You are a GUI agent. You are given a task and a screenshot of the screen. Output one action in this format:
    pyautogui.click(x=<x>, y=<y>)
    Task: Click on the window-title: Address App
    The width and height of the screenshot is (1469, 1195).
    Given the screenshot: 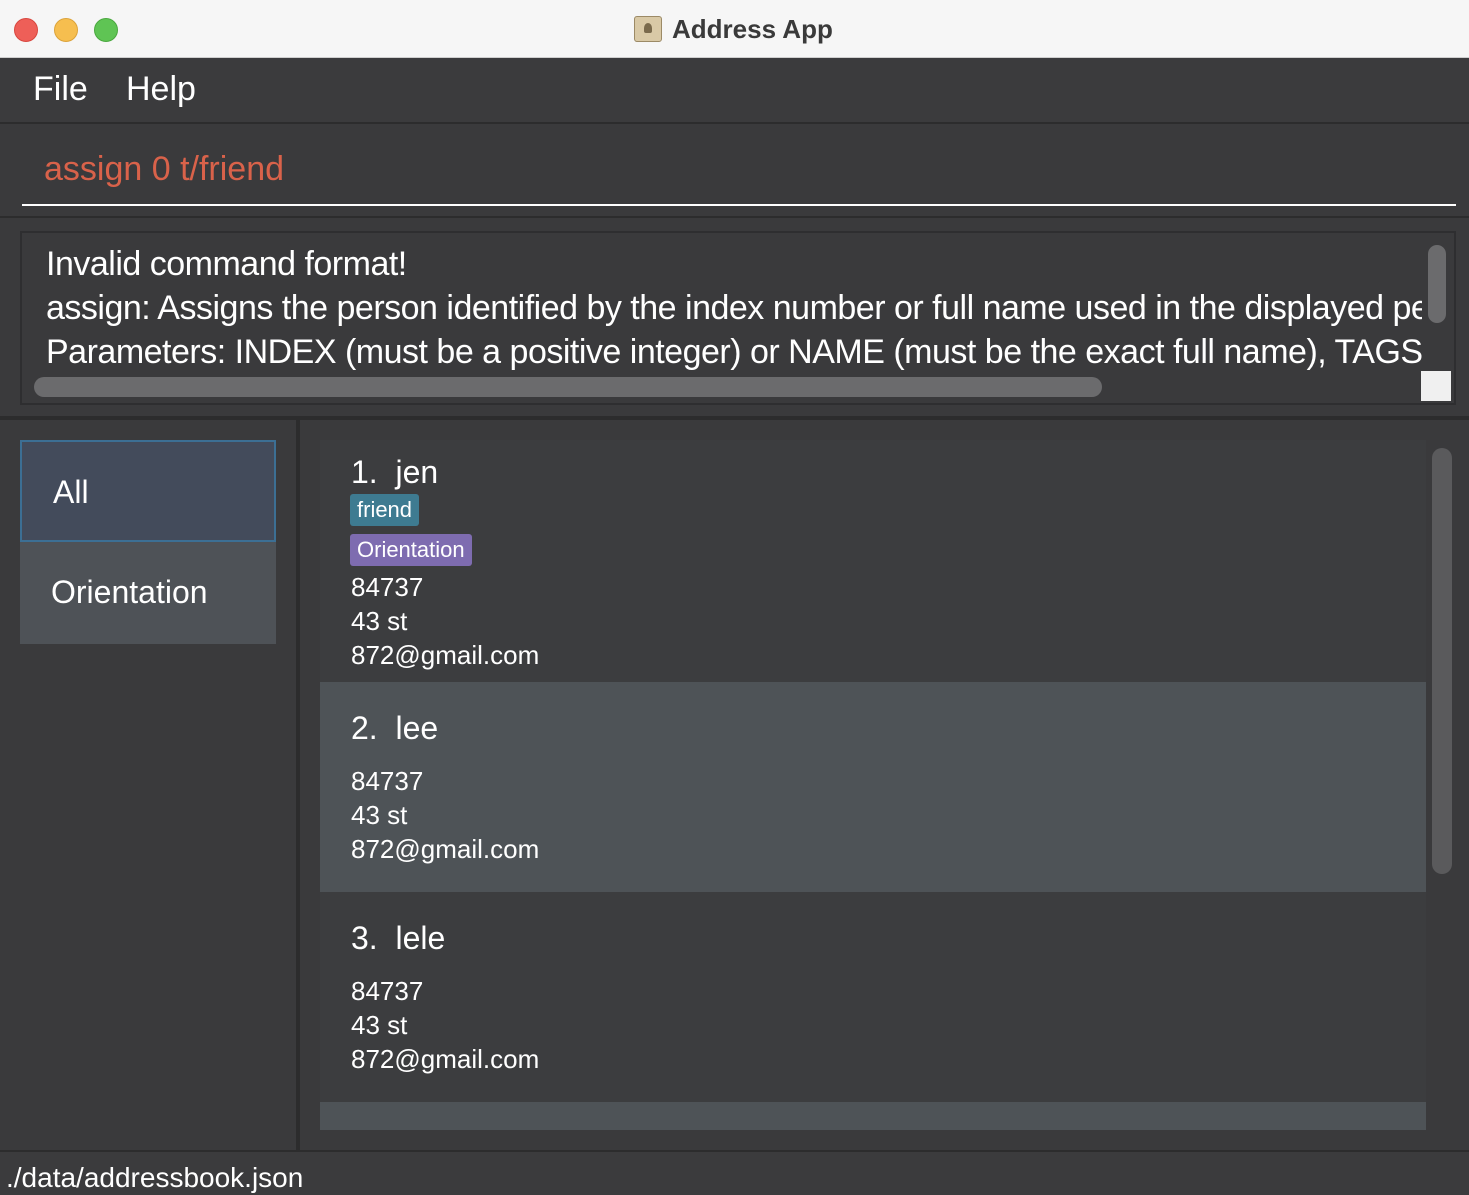 What is the action you would take?
    pyautogui.click(x=752, y=29)
    